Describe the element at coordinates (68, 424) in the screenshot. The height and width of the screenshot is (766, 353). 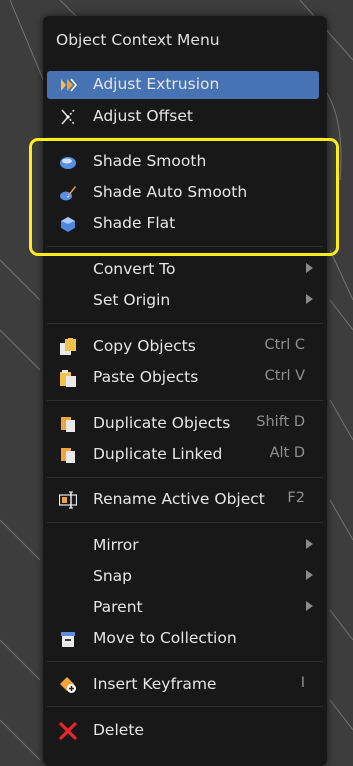
I see `duplicate-icon` at that location.